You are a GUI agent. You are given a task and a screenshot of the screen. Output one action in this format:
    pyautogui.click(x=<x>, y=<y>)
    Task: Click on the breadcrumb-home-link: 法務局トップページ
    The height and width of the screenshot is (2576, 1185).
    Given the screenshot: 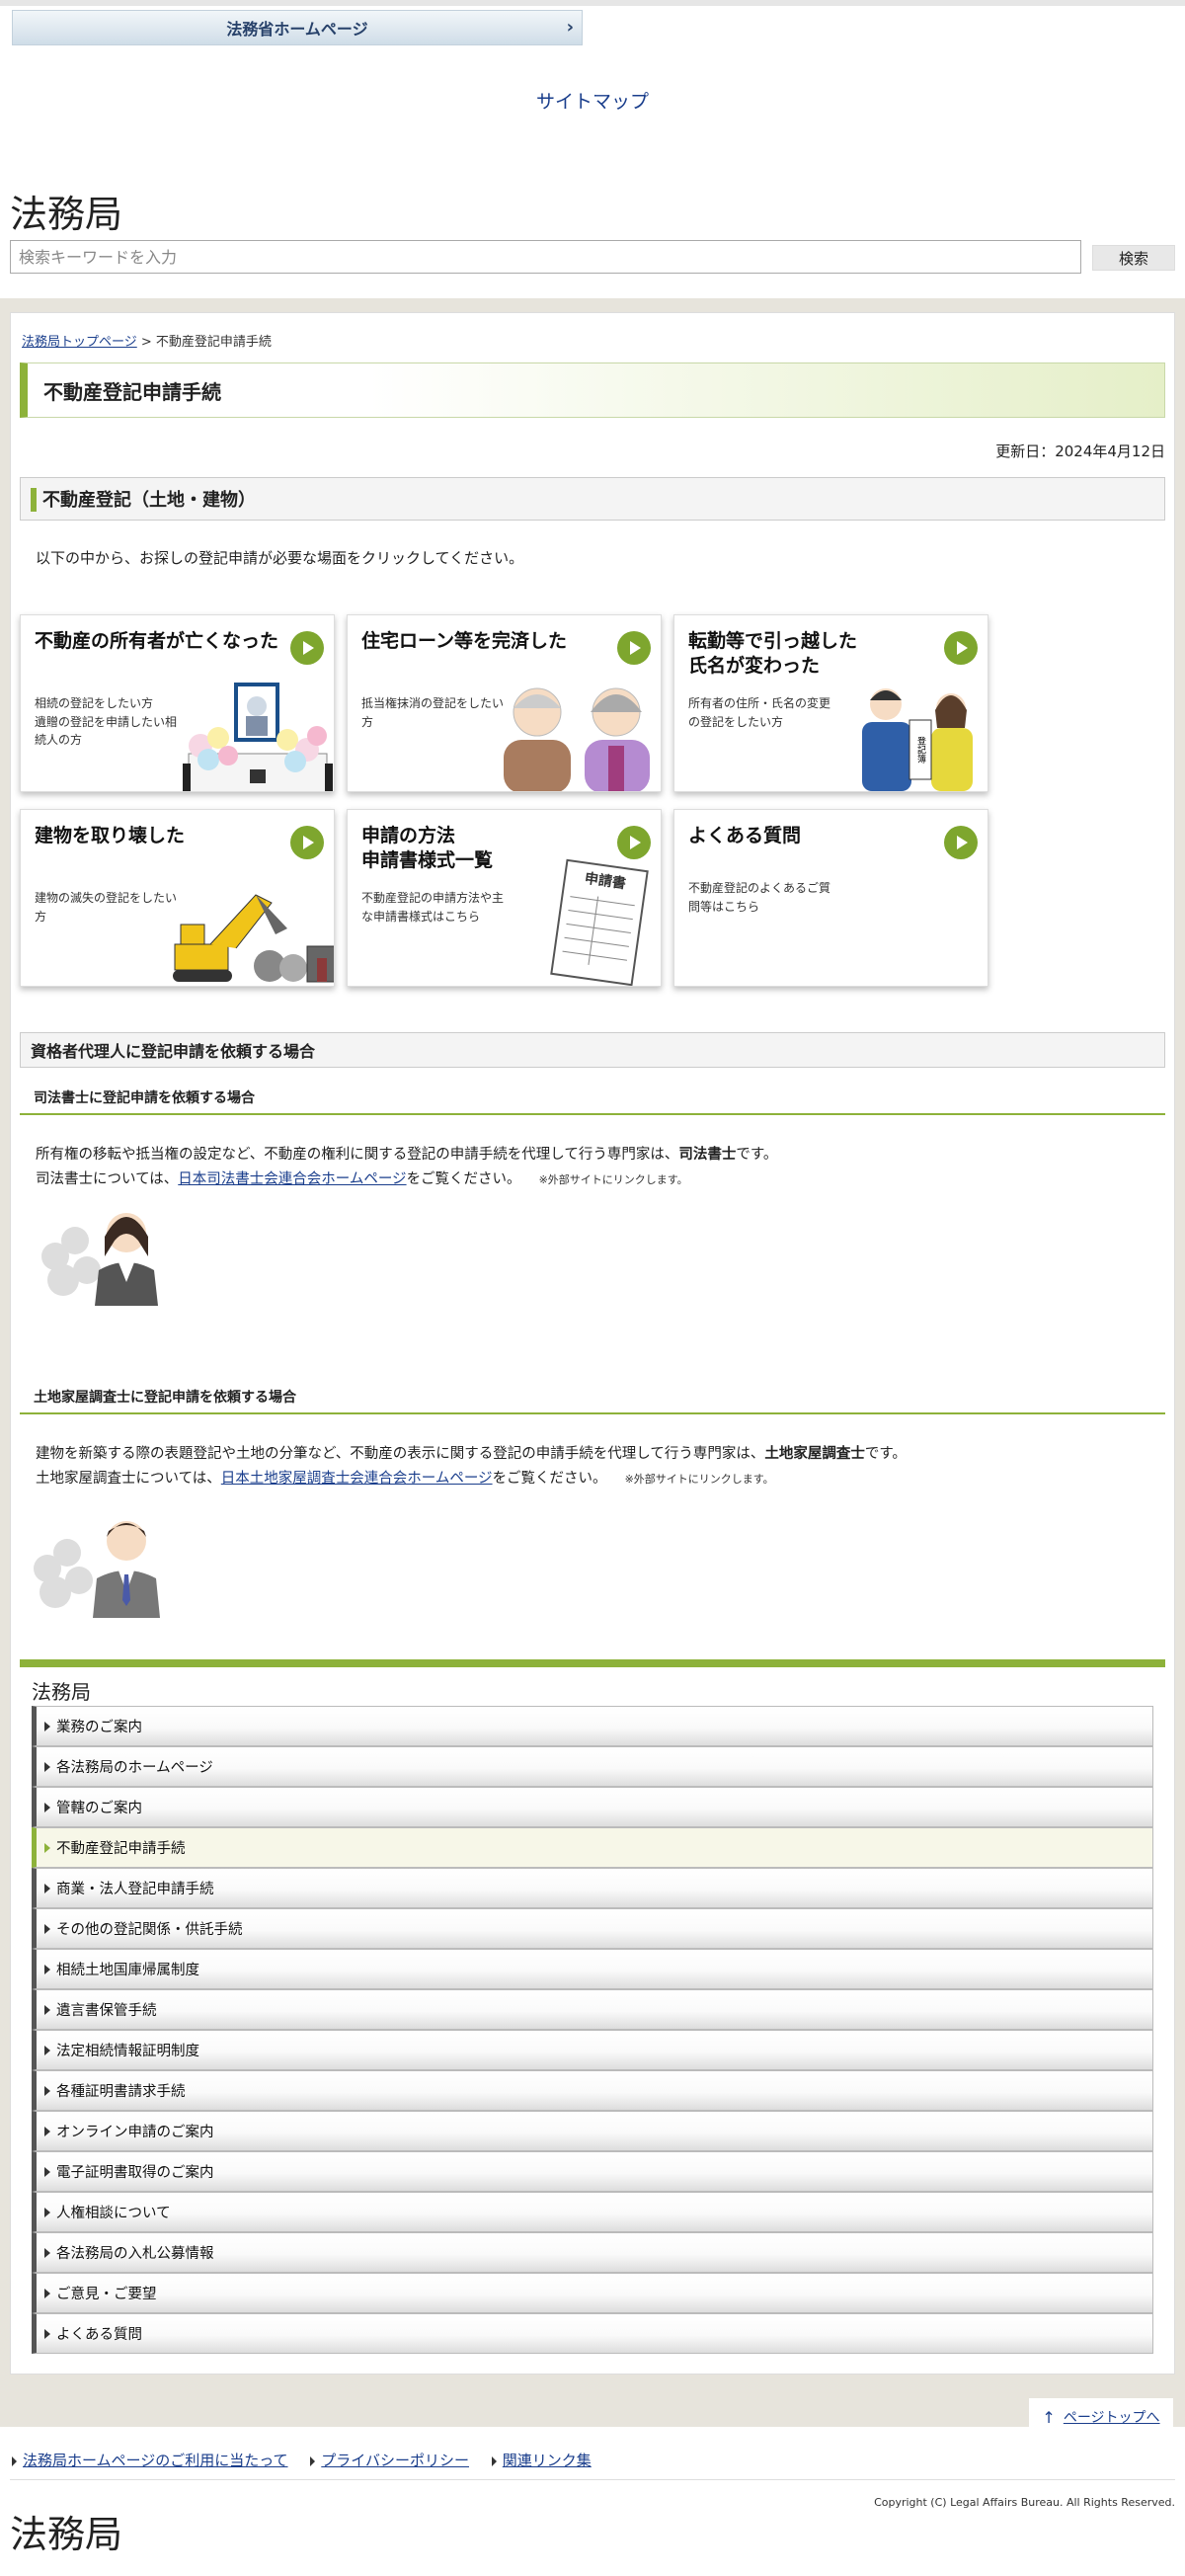 What is the action you would take?
    pyautogui.click(x=79, y=342)
    